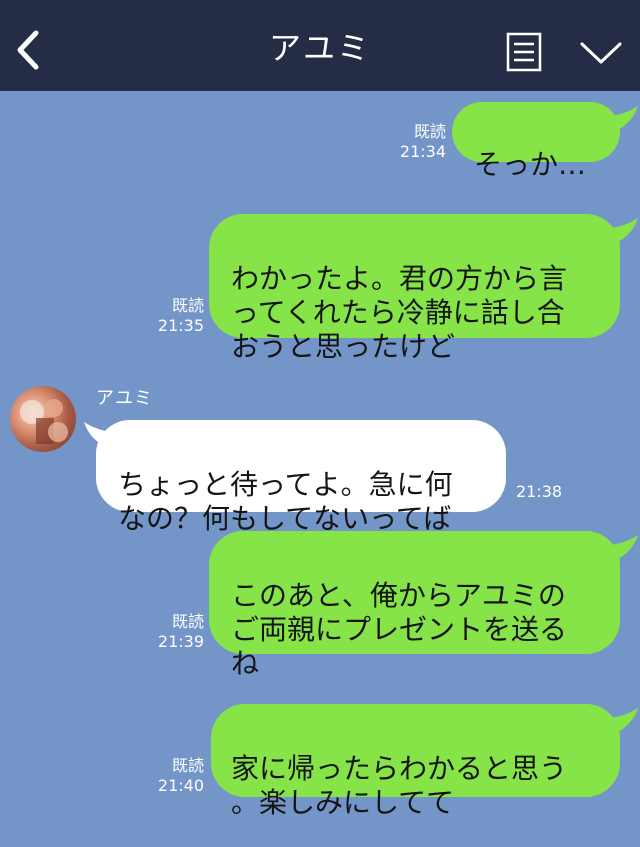 The height and width of the screenshot is (847, 640). I want to click on message-meta: 21:38, so click(544, 492).